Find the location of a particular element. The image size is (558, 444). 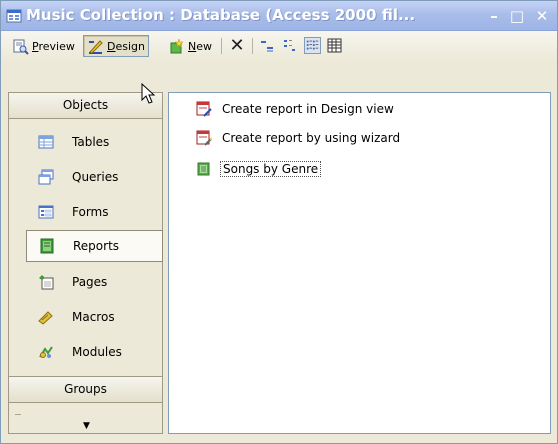

pages-icon is located at coordinates (46, 282).